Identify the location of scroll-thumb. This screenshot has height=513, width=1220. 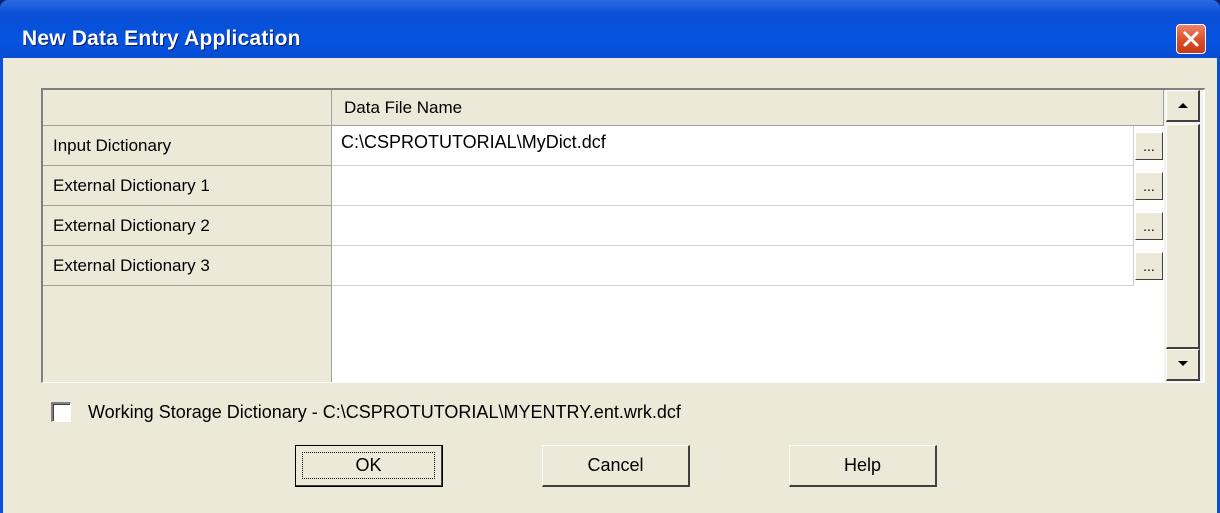
(1183, 236).